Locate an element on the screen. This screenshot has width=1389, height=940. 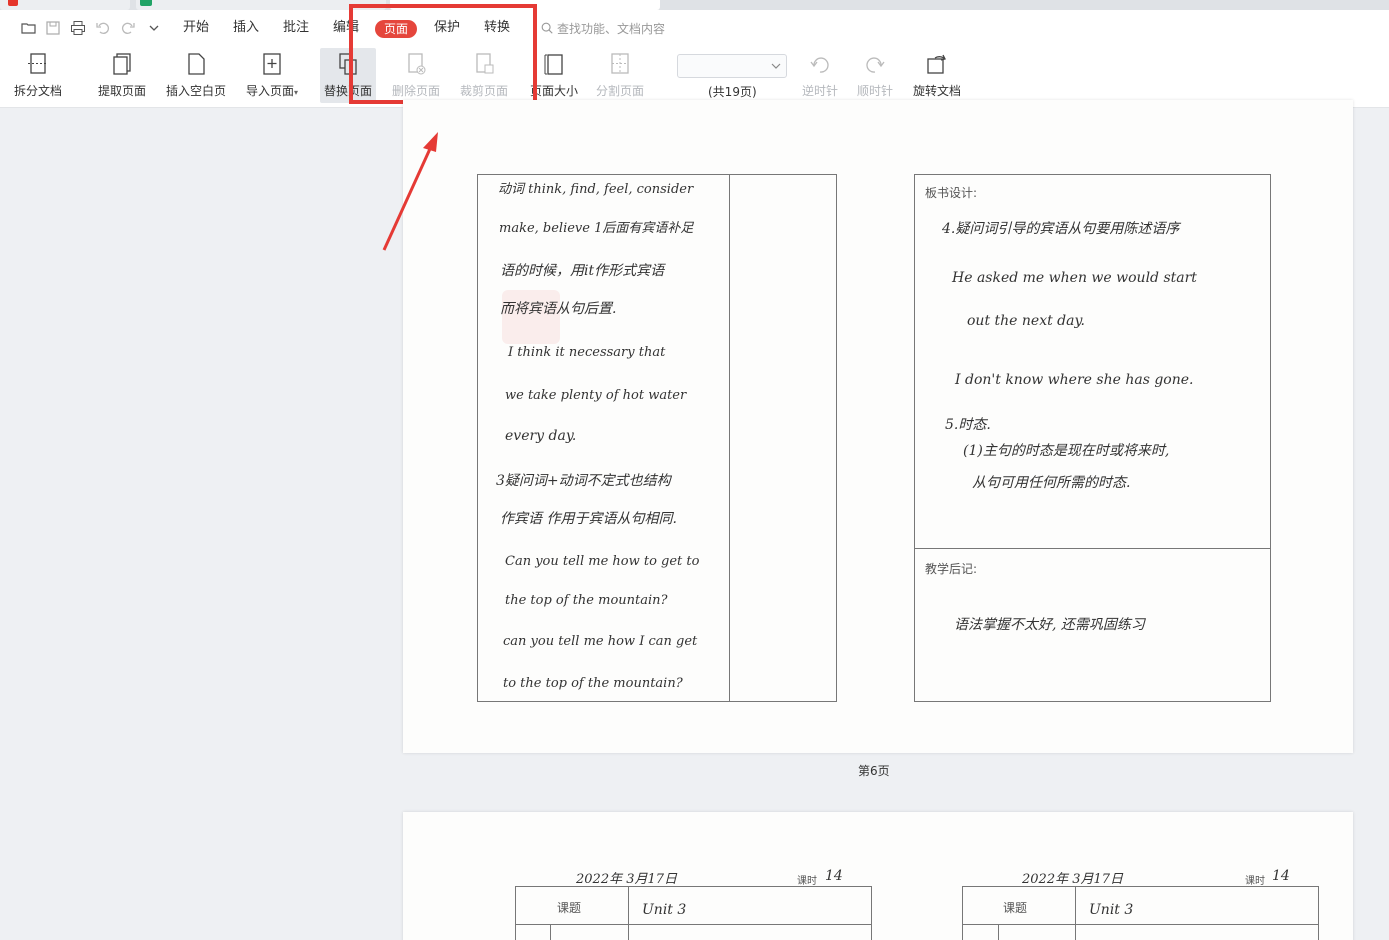
insert-blank-page-button: 插入空白页 is located at coordinates (196, 74).